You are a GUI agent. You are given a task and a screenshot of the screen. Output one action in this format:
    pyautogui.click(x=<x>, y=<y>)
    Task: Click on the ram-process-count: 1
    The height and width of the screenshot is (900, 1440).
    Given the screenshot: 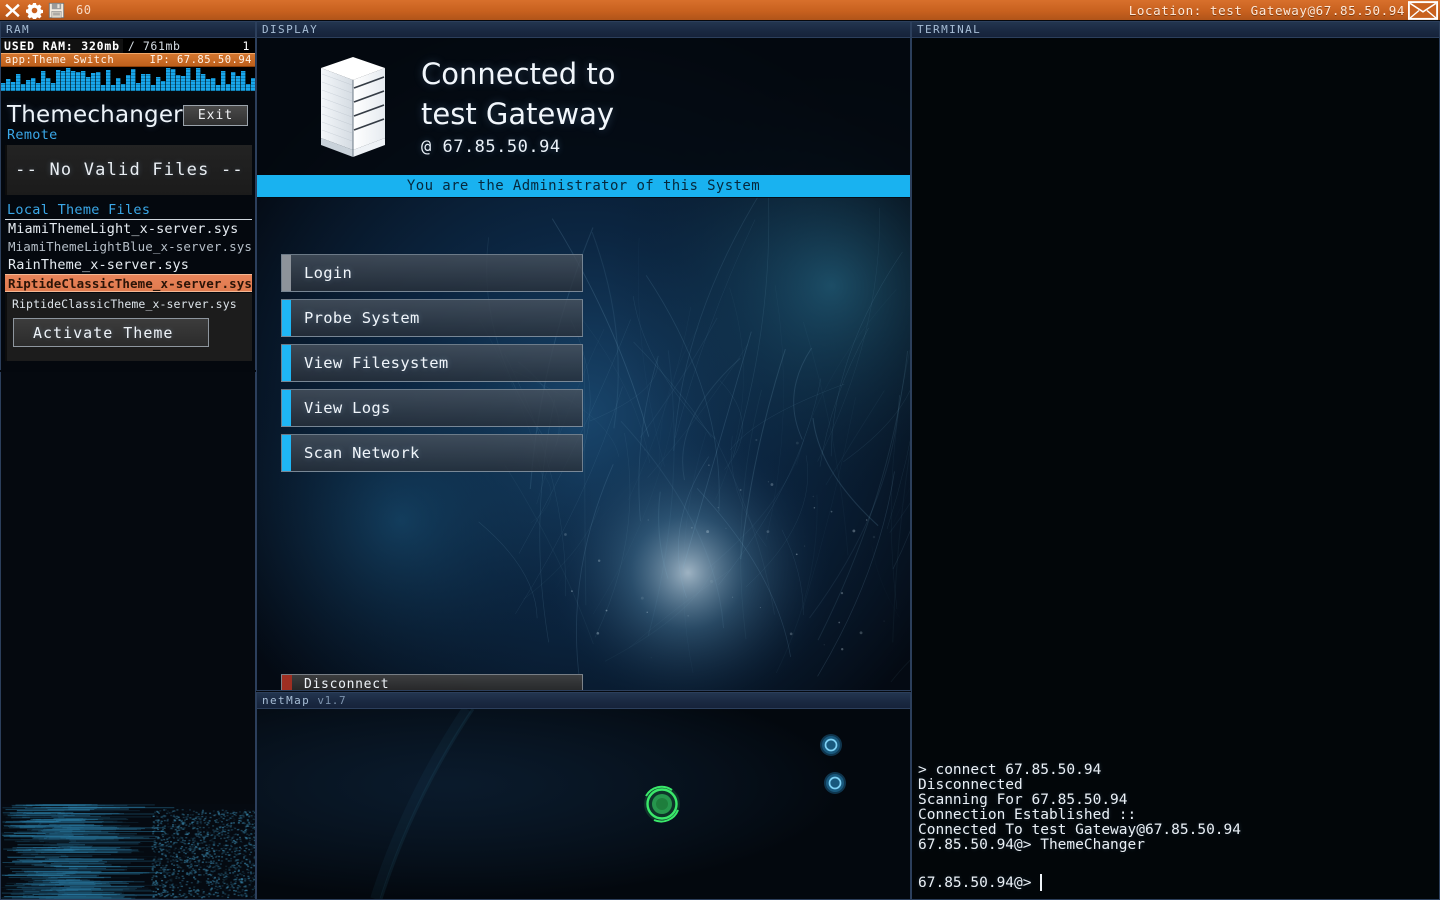 What is the action you would take?
    pyautogui.click(x=246, y=45)
    